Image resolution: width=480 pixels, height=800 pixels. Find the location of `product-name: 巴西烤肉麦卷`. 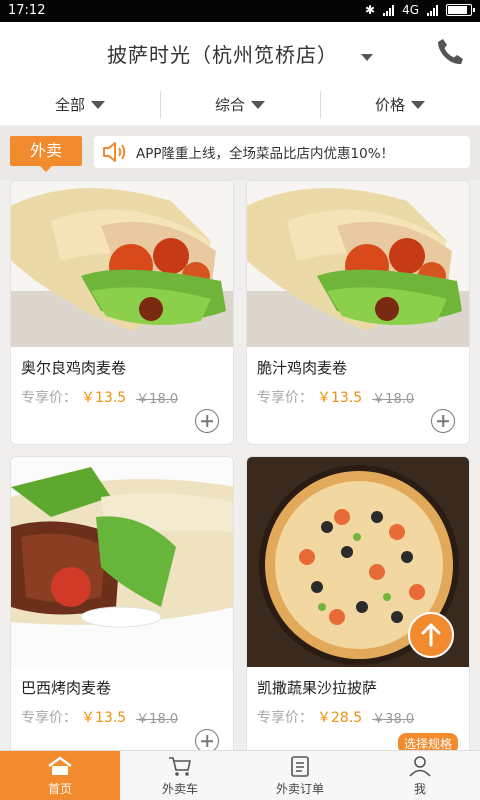

product-name: 巴西烤肉麦卷 is located at coordinates (66, 688).